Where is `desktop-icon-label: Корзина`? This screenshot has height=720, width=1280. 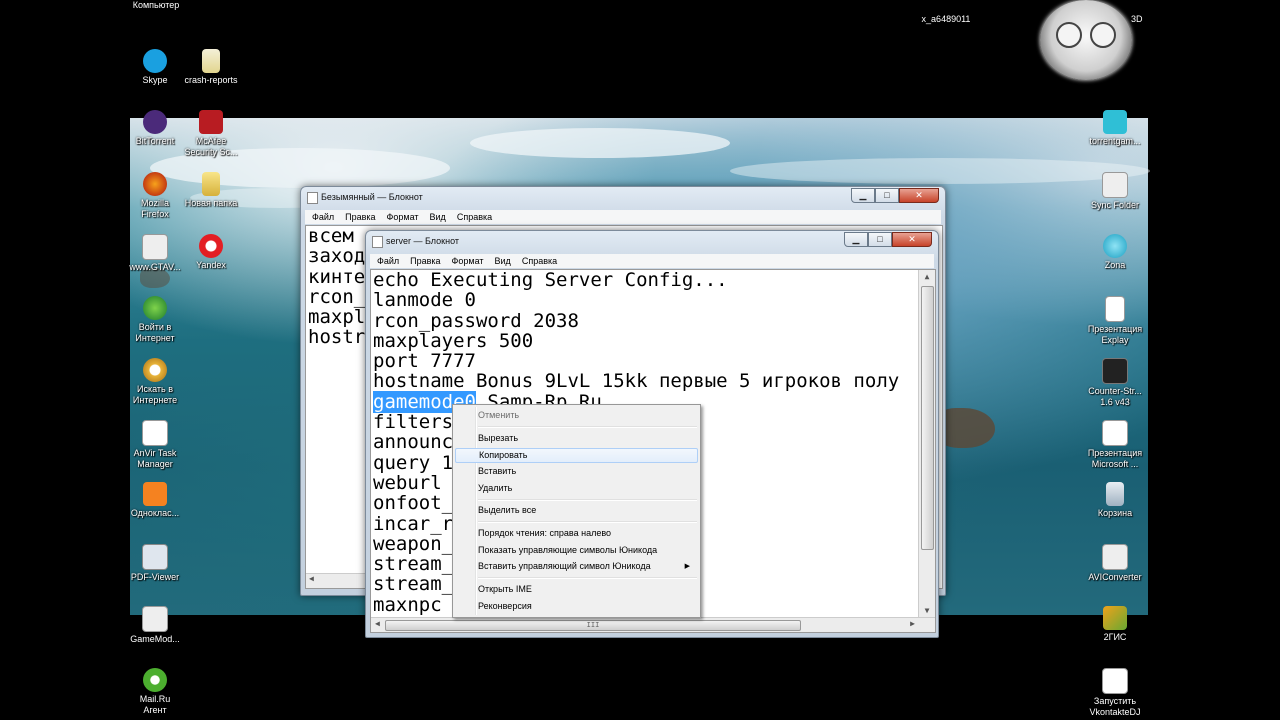
desktop-icon-label: Корзина is located at coordinates (1115, 513).